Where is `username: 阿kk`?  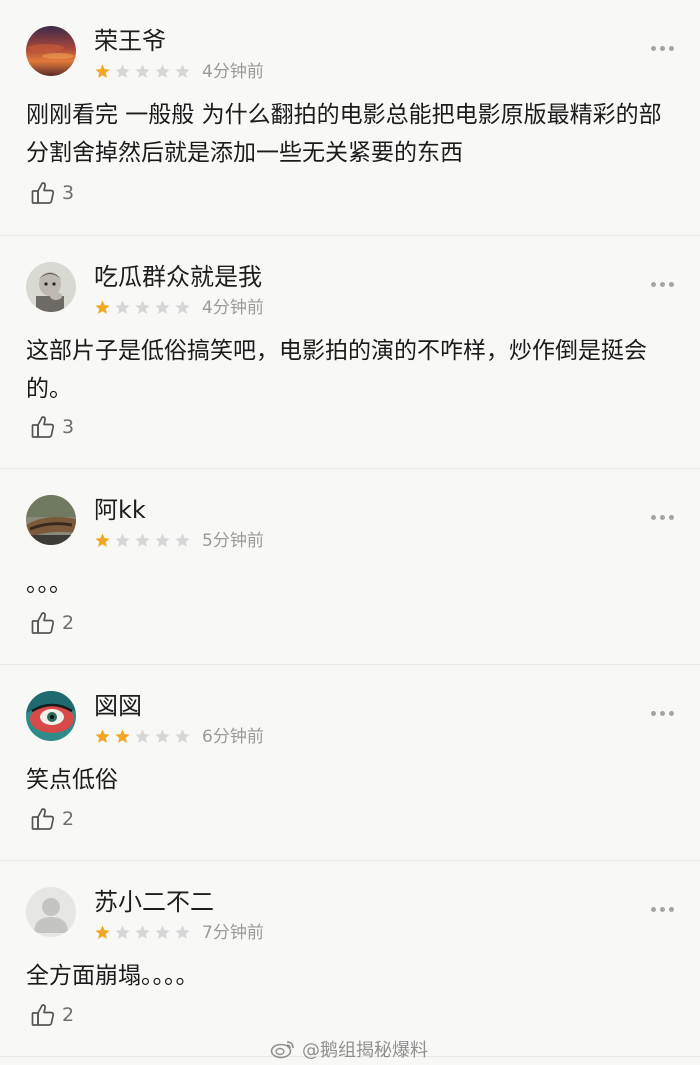
username: 阿kk is located at coordinates (120, 510).